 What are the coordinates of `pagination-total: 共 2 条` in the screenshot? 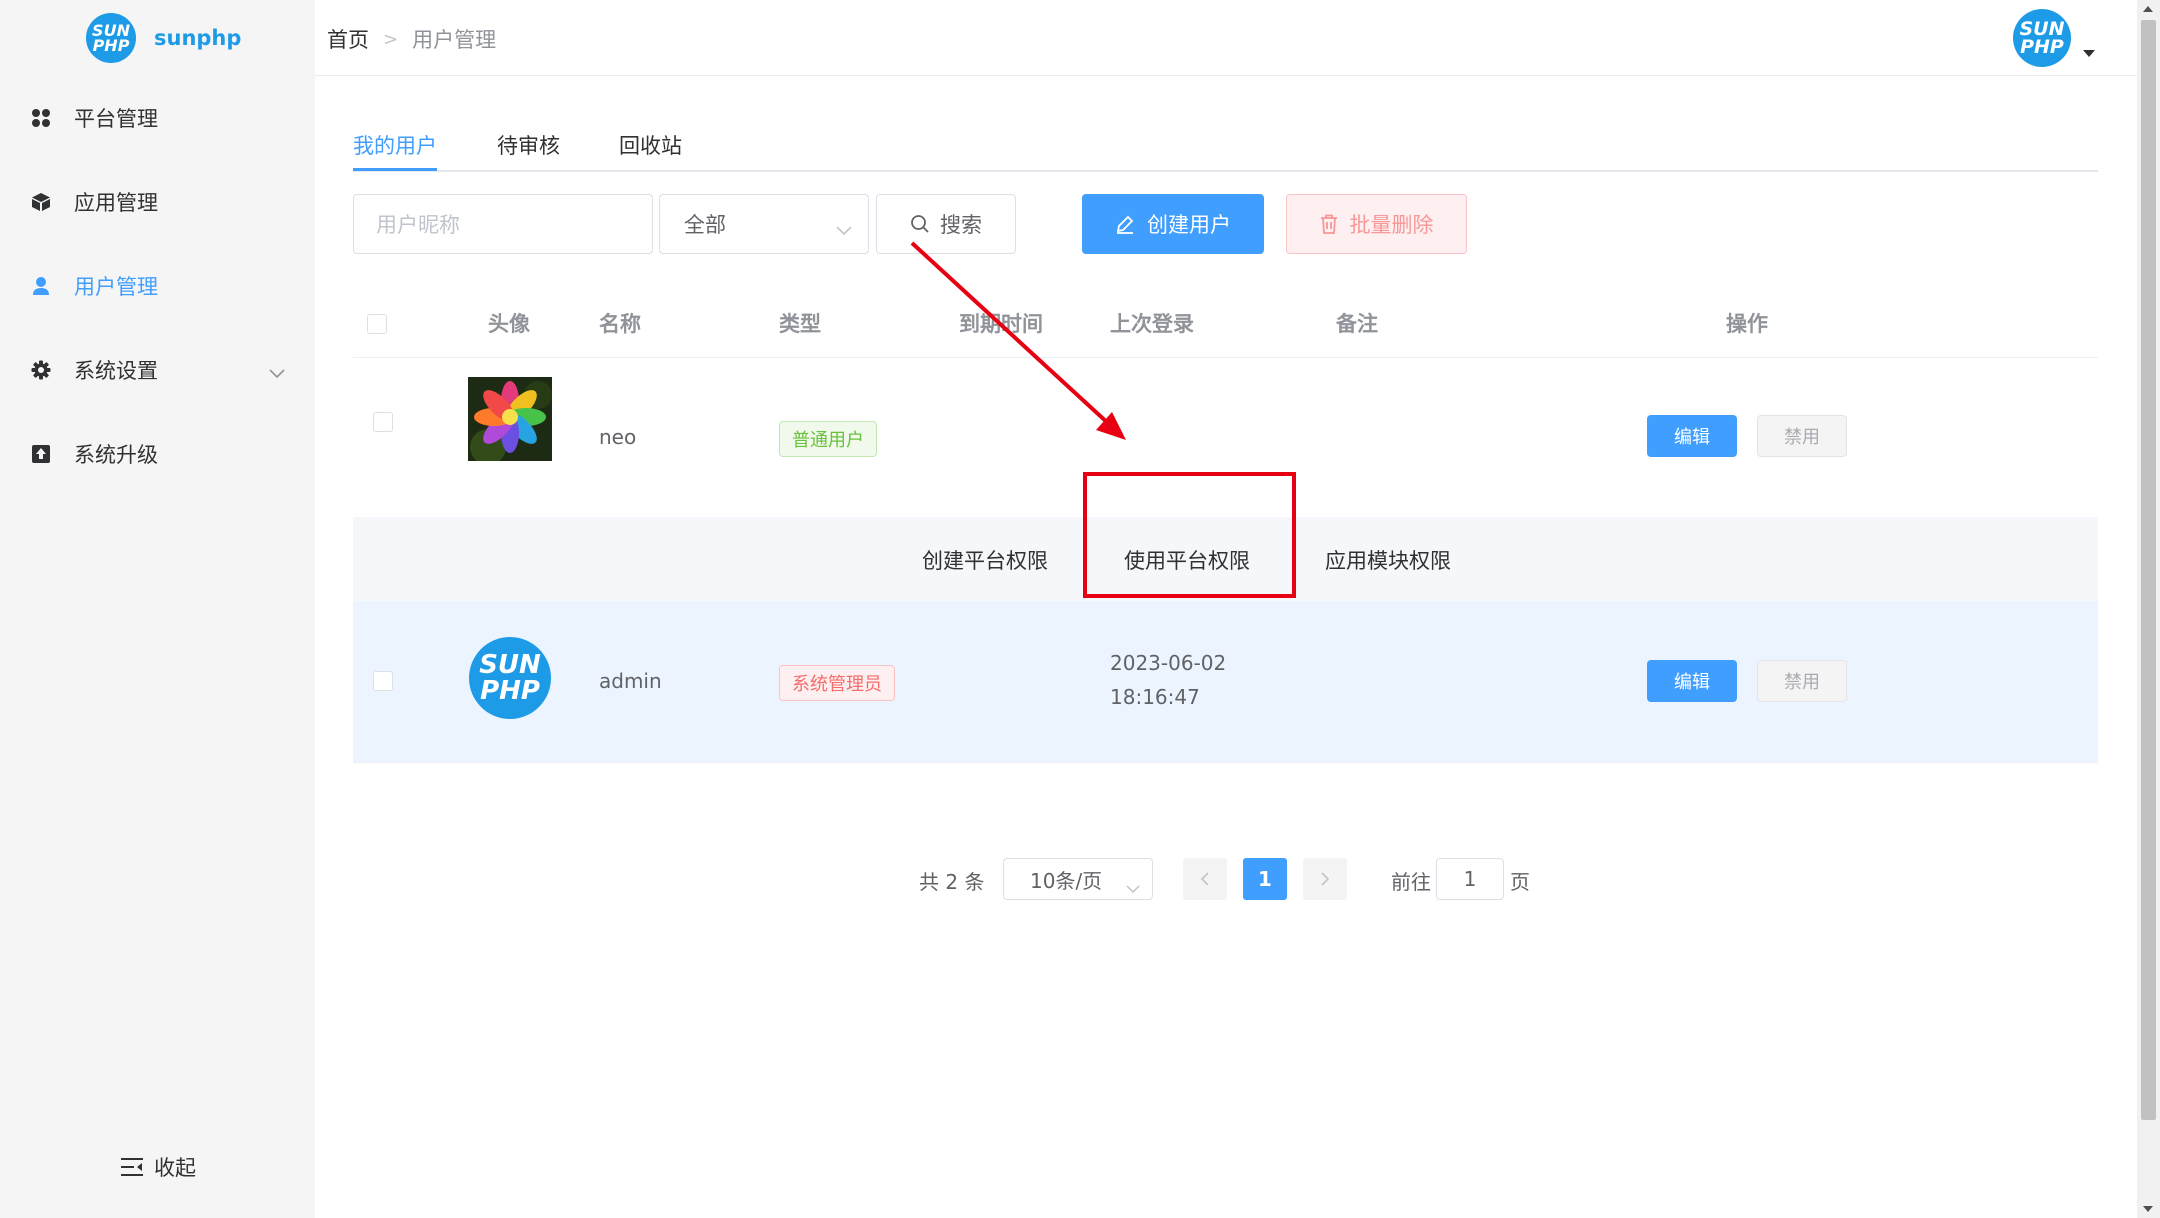 It's located at (952, 882).